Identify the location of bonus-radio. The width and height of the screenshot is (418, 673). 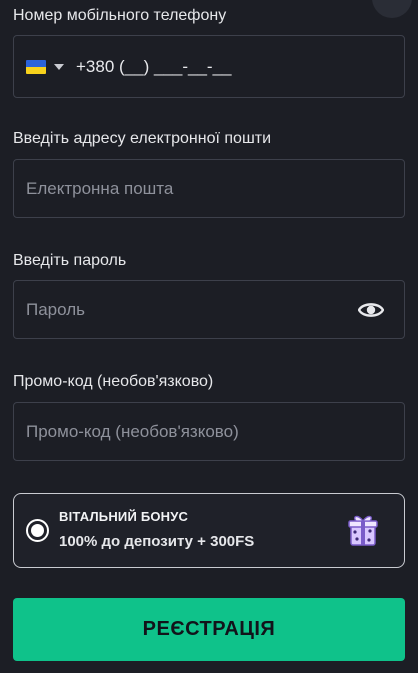
(37, 530).